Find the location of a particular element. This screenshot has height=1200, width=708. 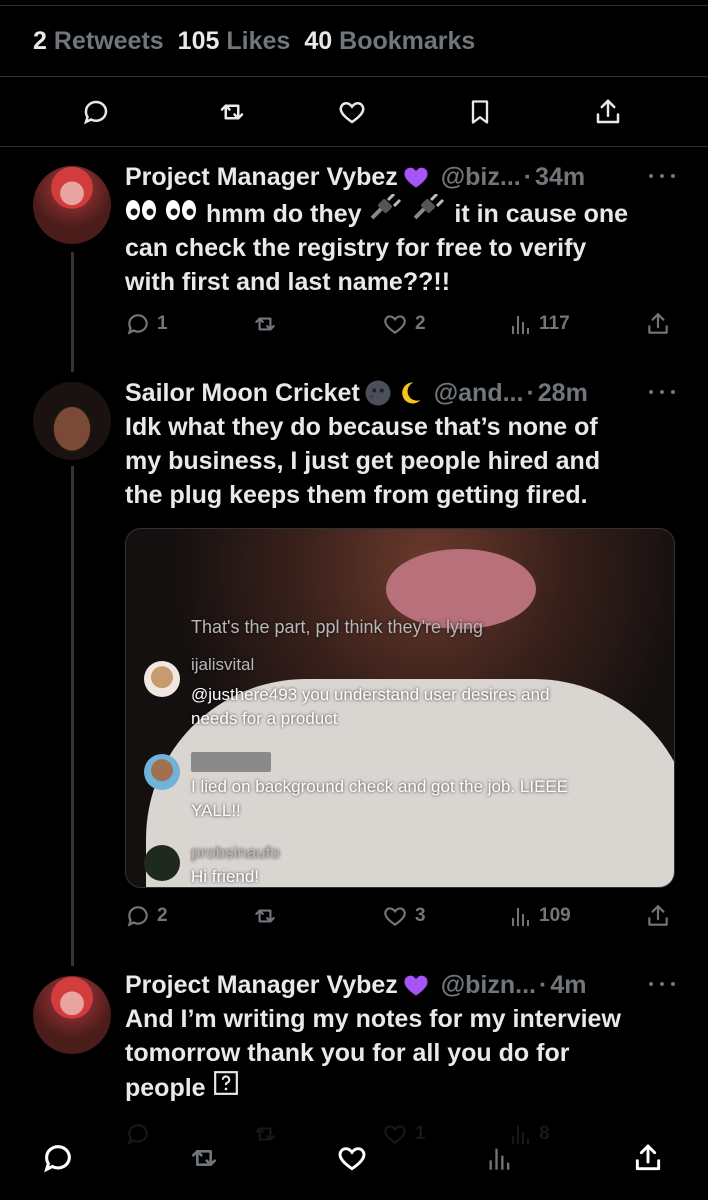

timestamp: 4m is located at coordinates (568, 985).